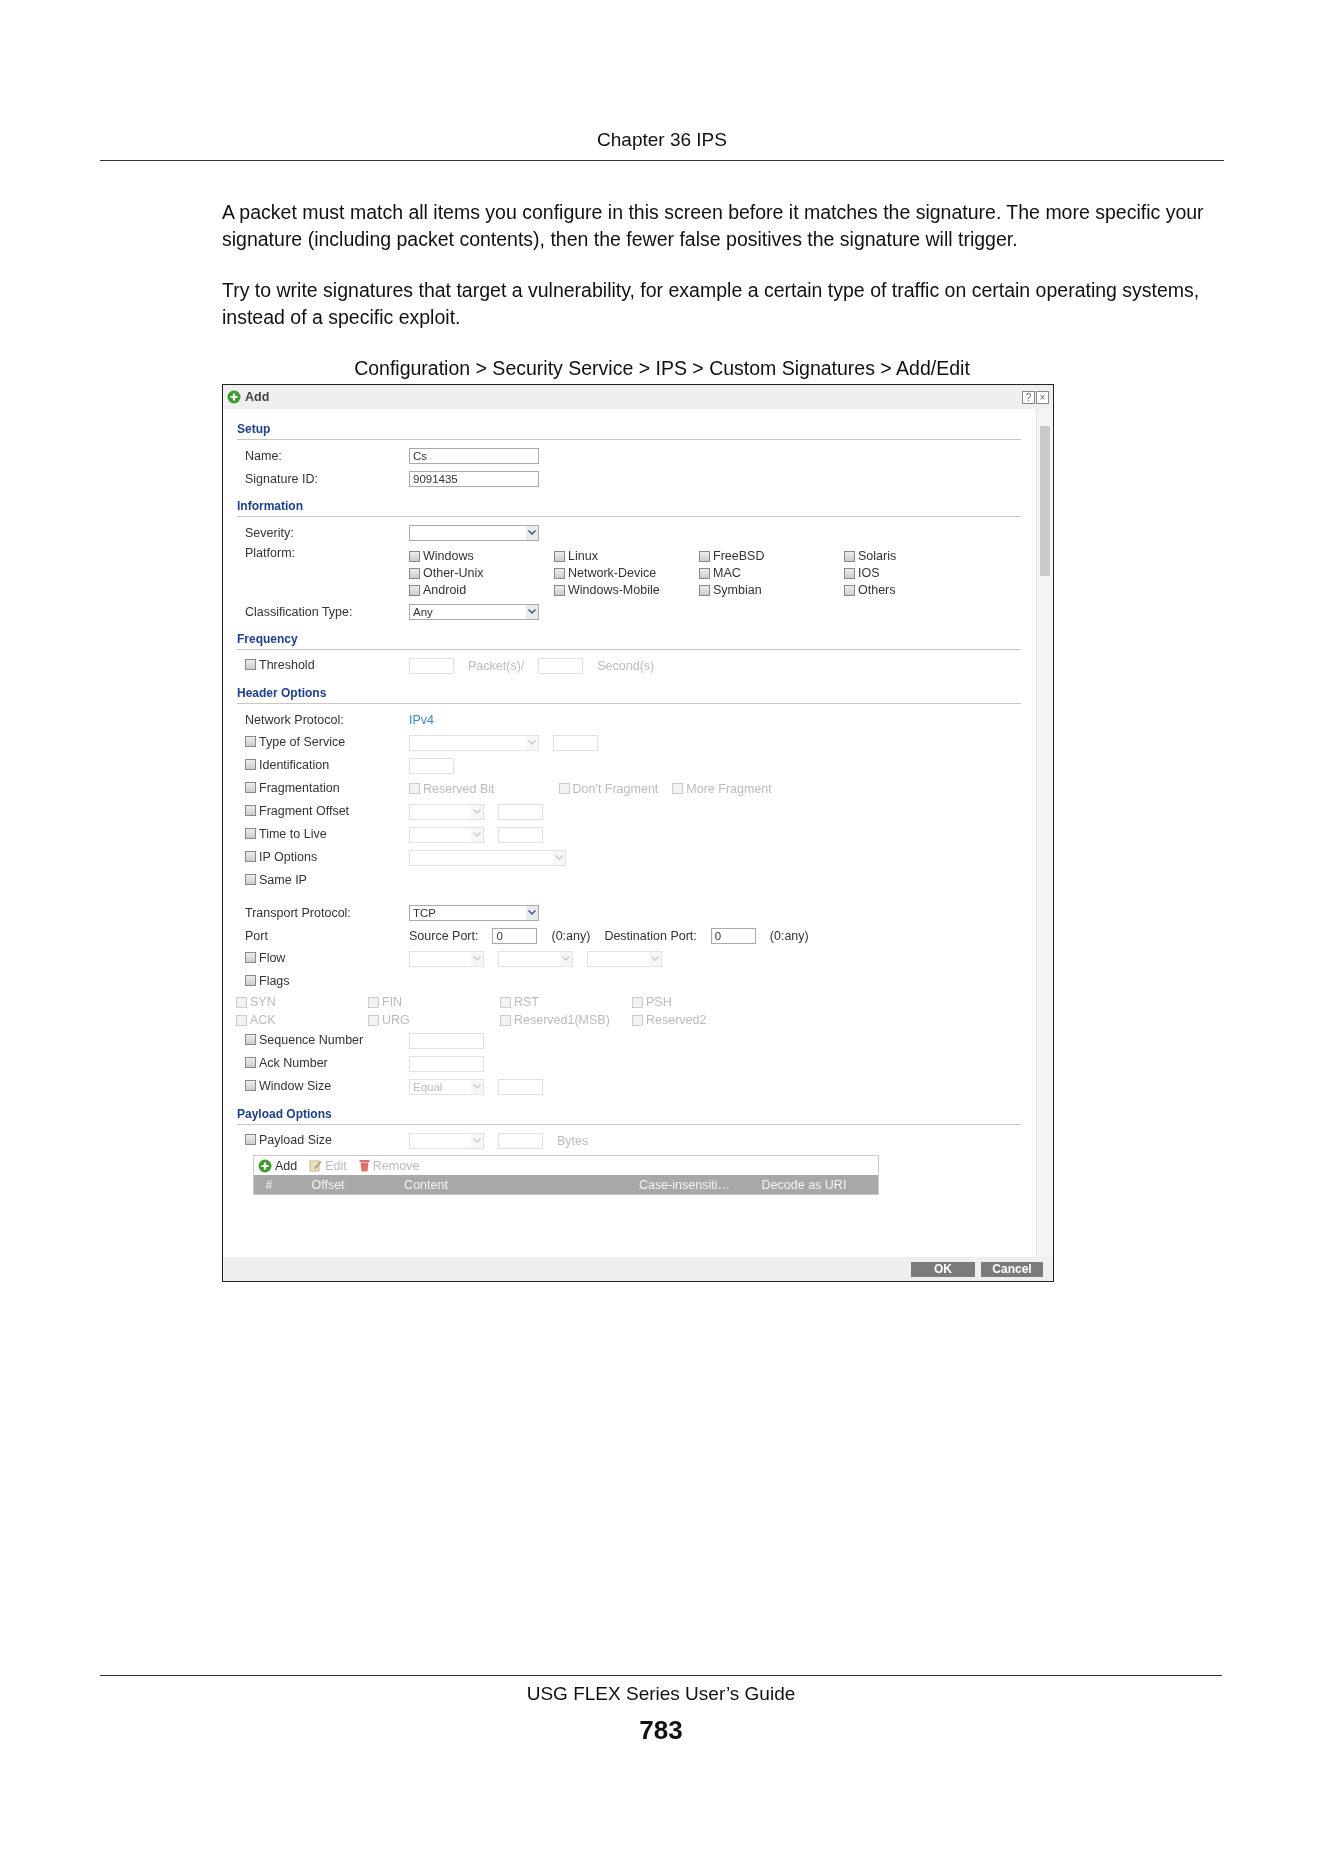  What do you see at coordinates (626, 590) in the screenshot?
I see `checkbox: Windows-Mobile` at bounding box center [626, 590].